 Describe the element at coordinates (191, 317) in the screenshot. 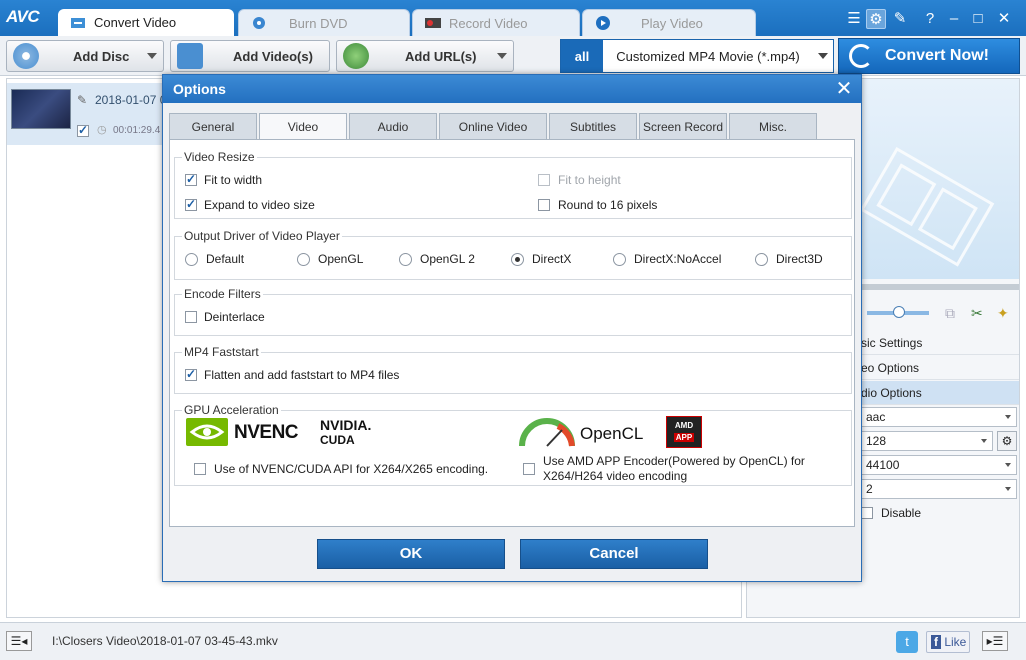

I see `deinterlace-checkbox` at that location.